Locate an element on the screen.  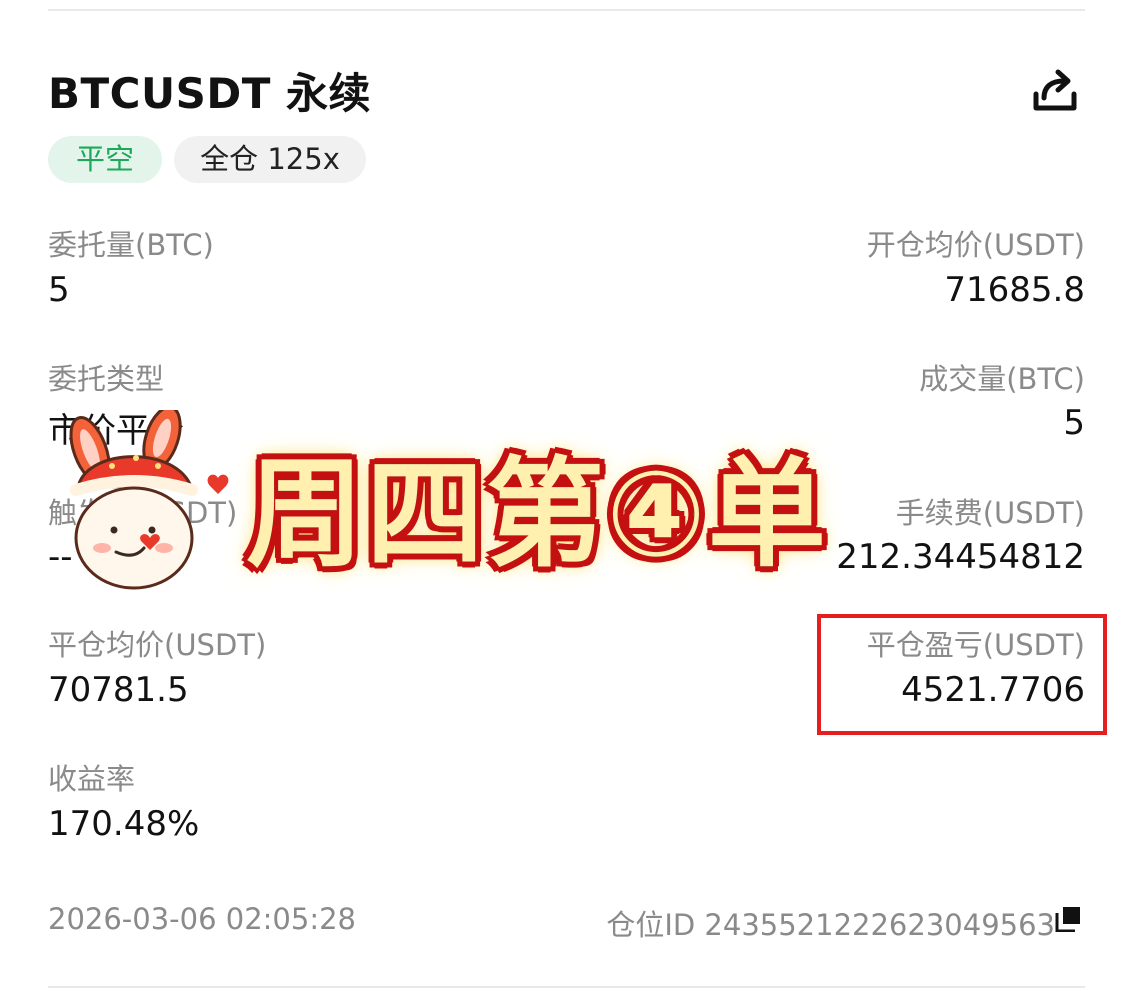
promo-banner: 周四第④单 is located at coordinates (537, 500).